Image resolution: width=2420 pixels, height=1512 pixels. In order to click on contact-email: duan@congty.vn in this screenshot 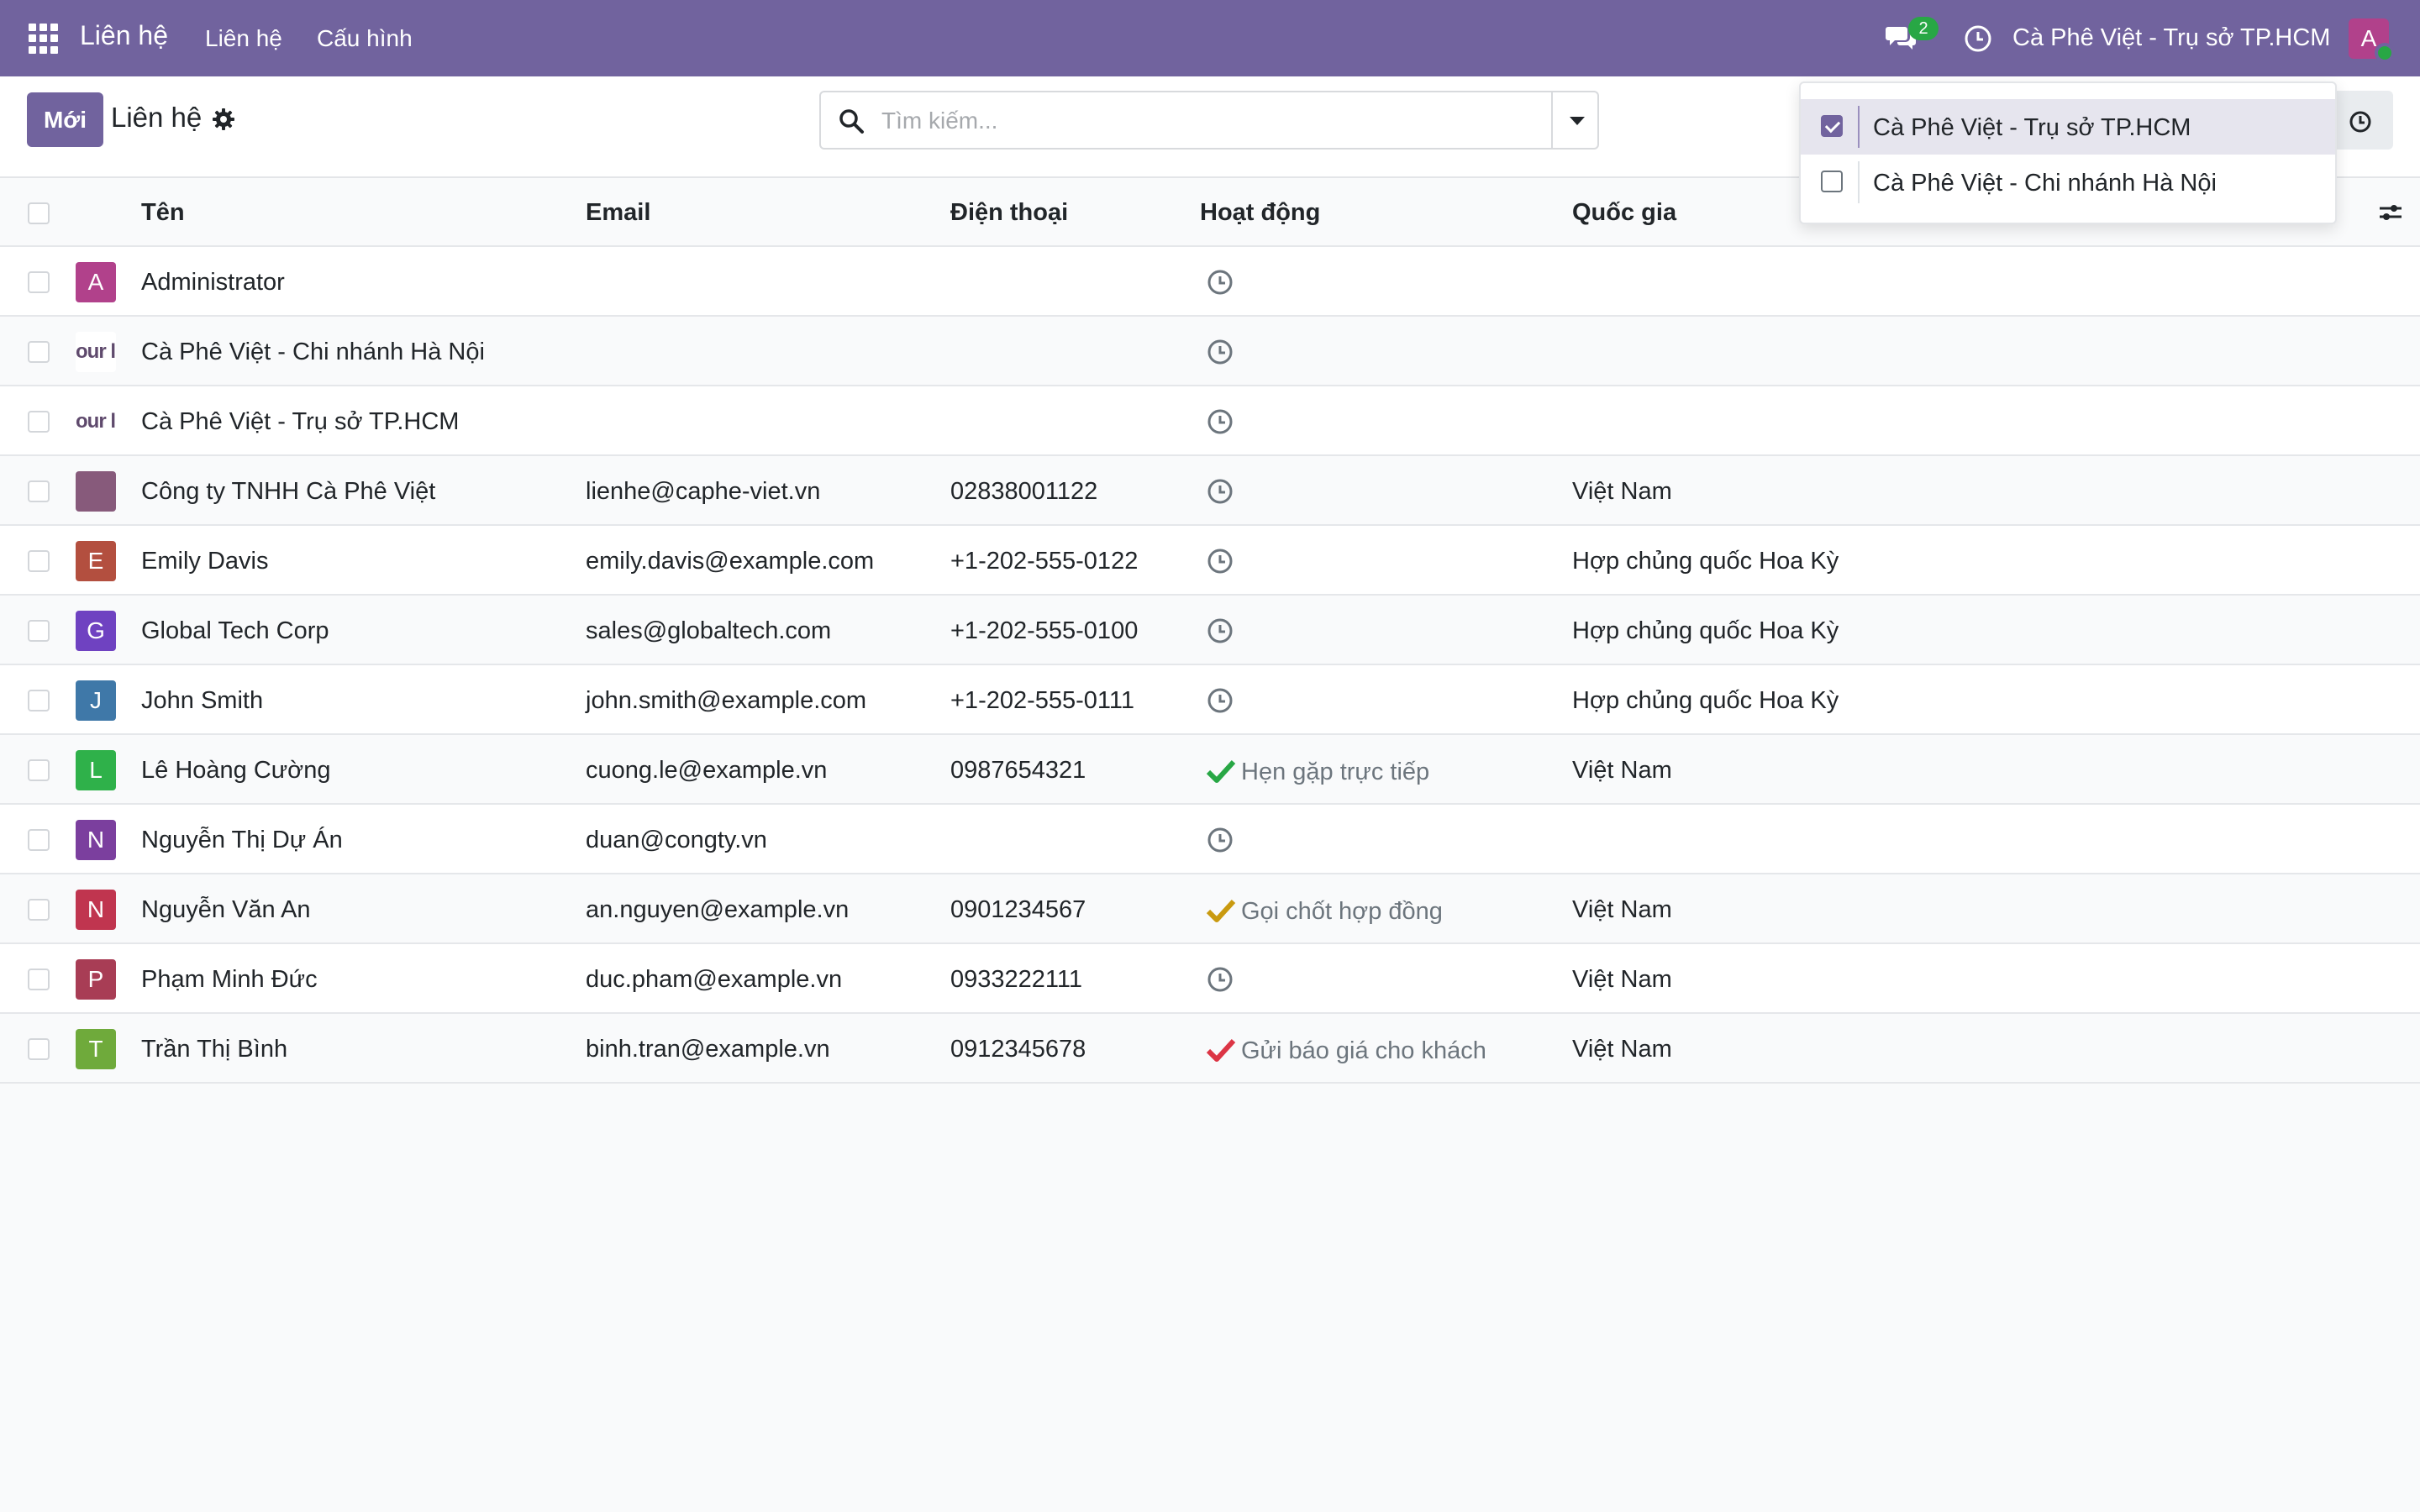, I will do `click(676, 840)`.